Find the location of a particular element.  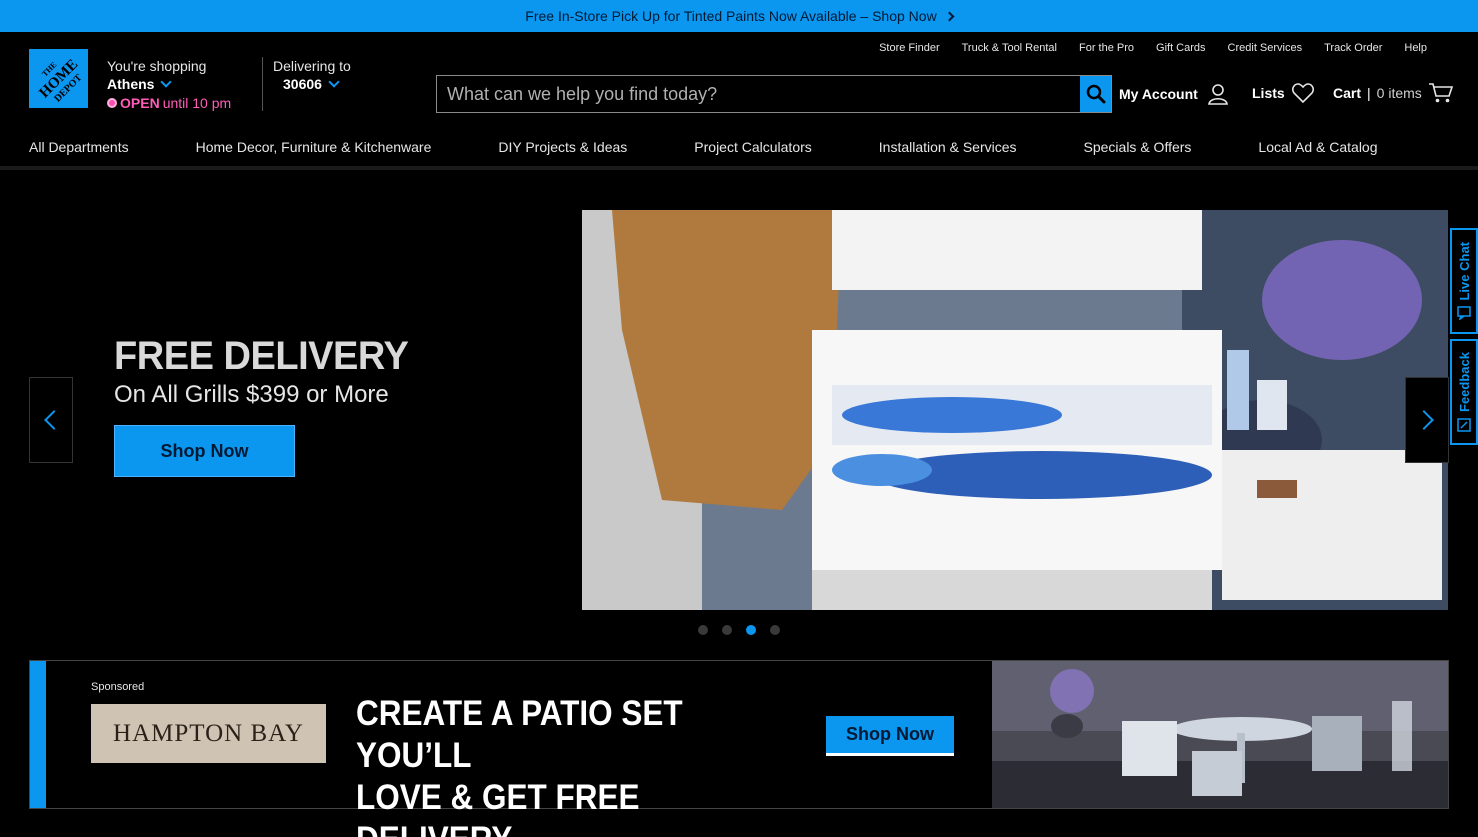

search-input is located at coordinates (758, 94).